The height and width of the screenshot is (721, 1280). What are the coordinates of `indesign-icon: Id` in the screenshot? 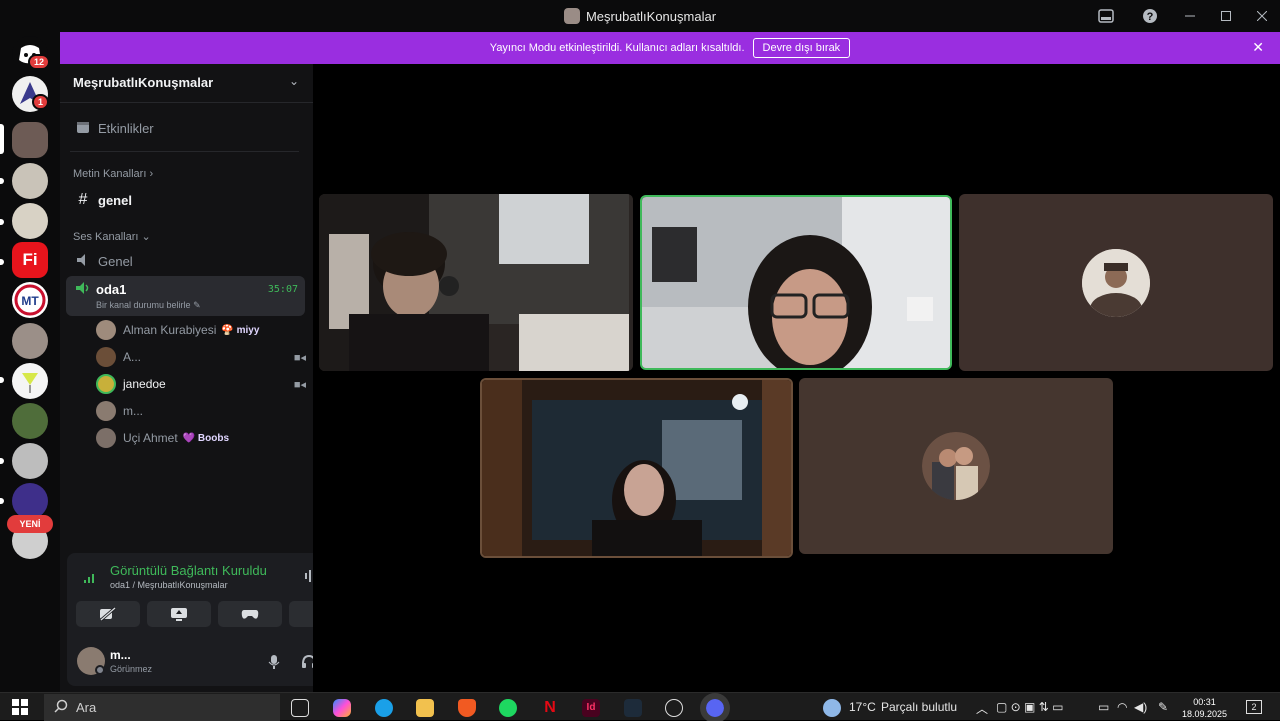 It's located at (591, 708).